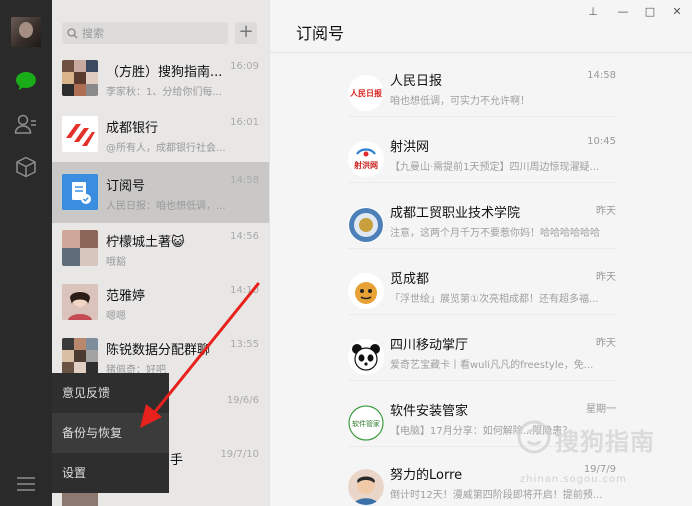  Describe the element at coordinates (366, 225) in the screenshot. I see `college-emblem-icon` at that location.